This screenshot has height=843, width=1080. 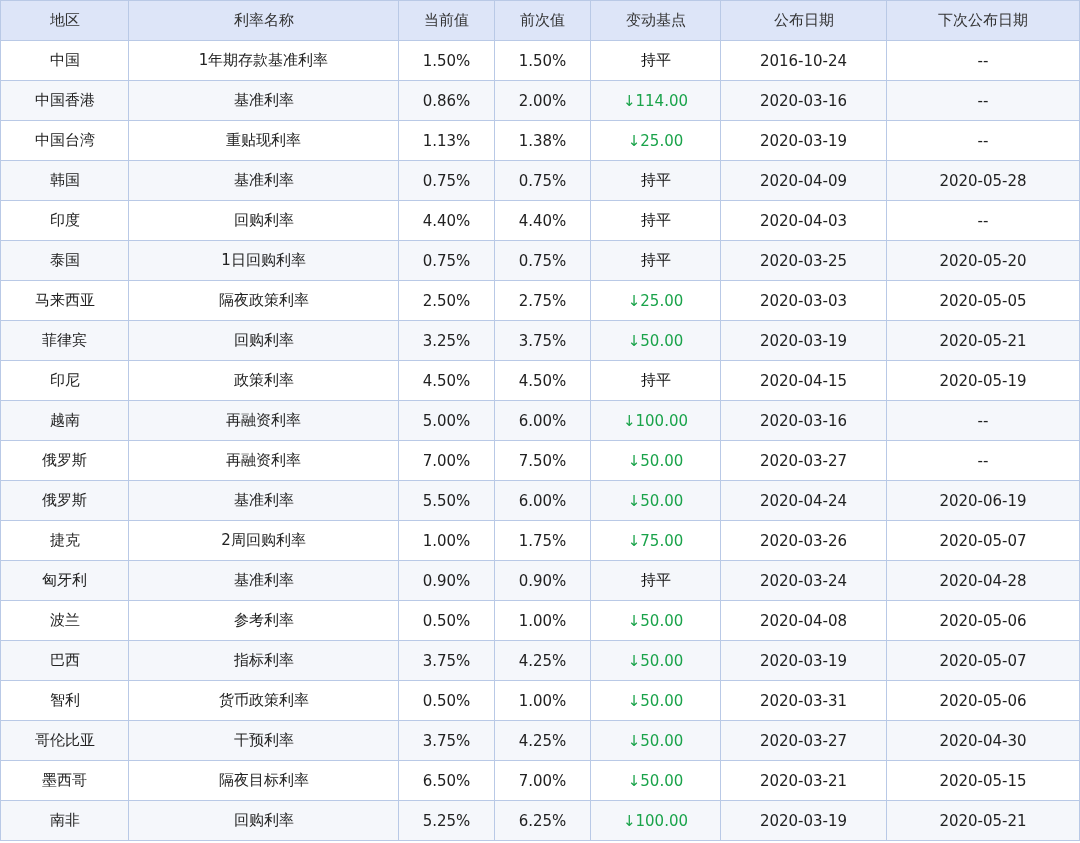 I want to click on table-cell: 2020-03-16, so click(x=803, y=100).